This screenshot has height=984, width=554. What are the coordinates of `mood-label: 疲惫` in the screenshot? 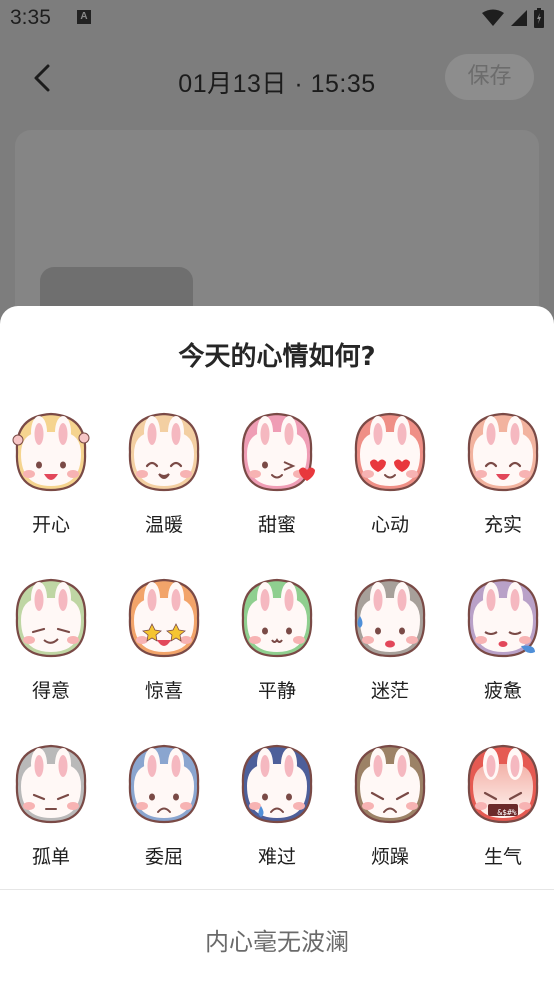 It's located at (502, 691).